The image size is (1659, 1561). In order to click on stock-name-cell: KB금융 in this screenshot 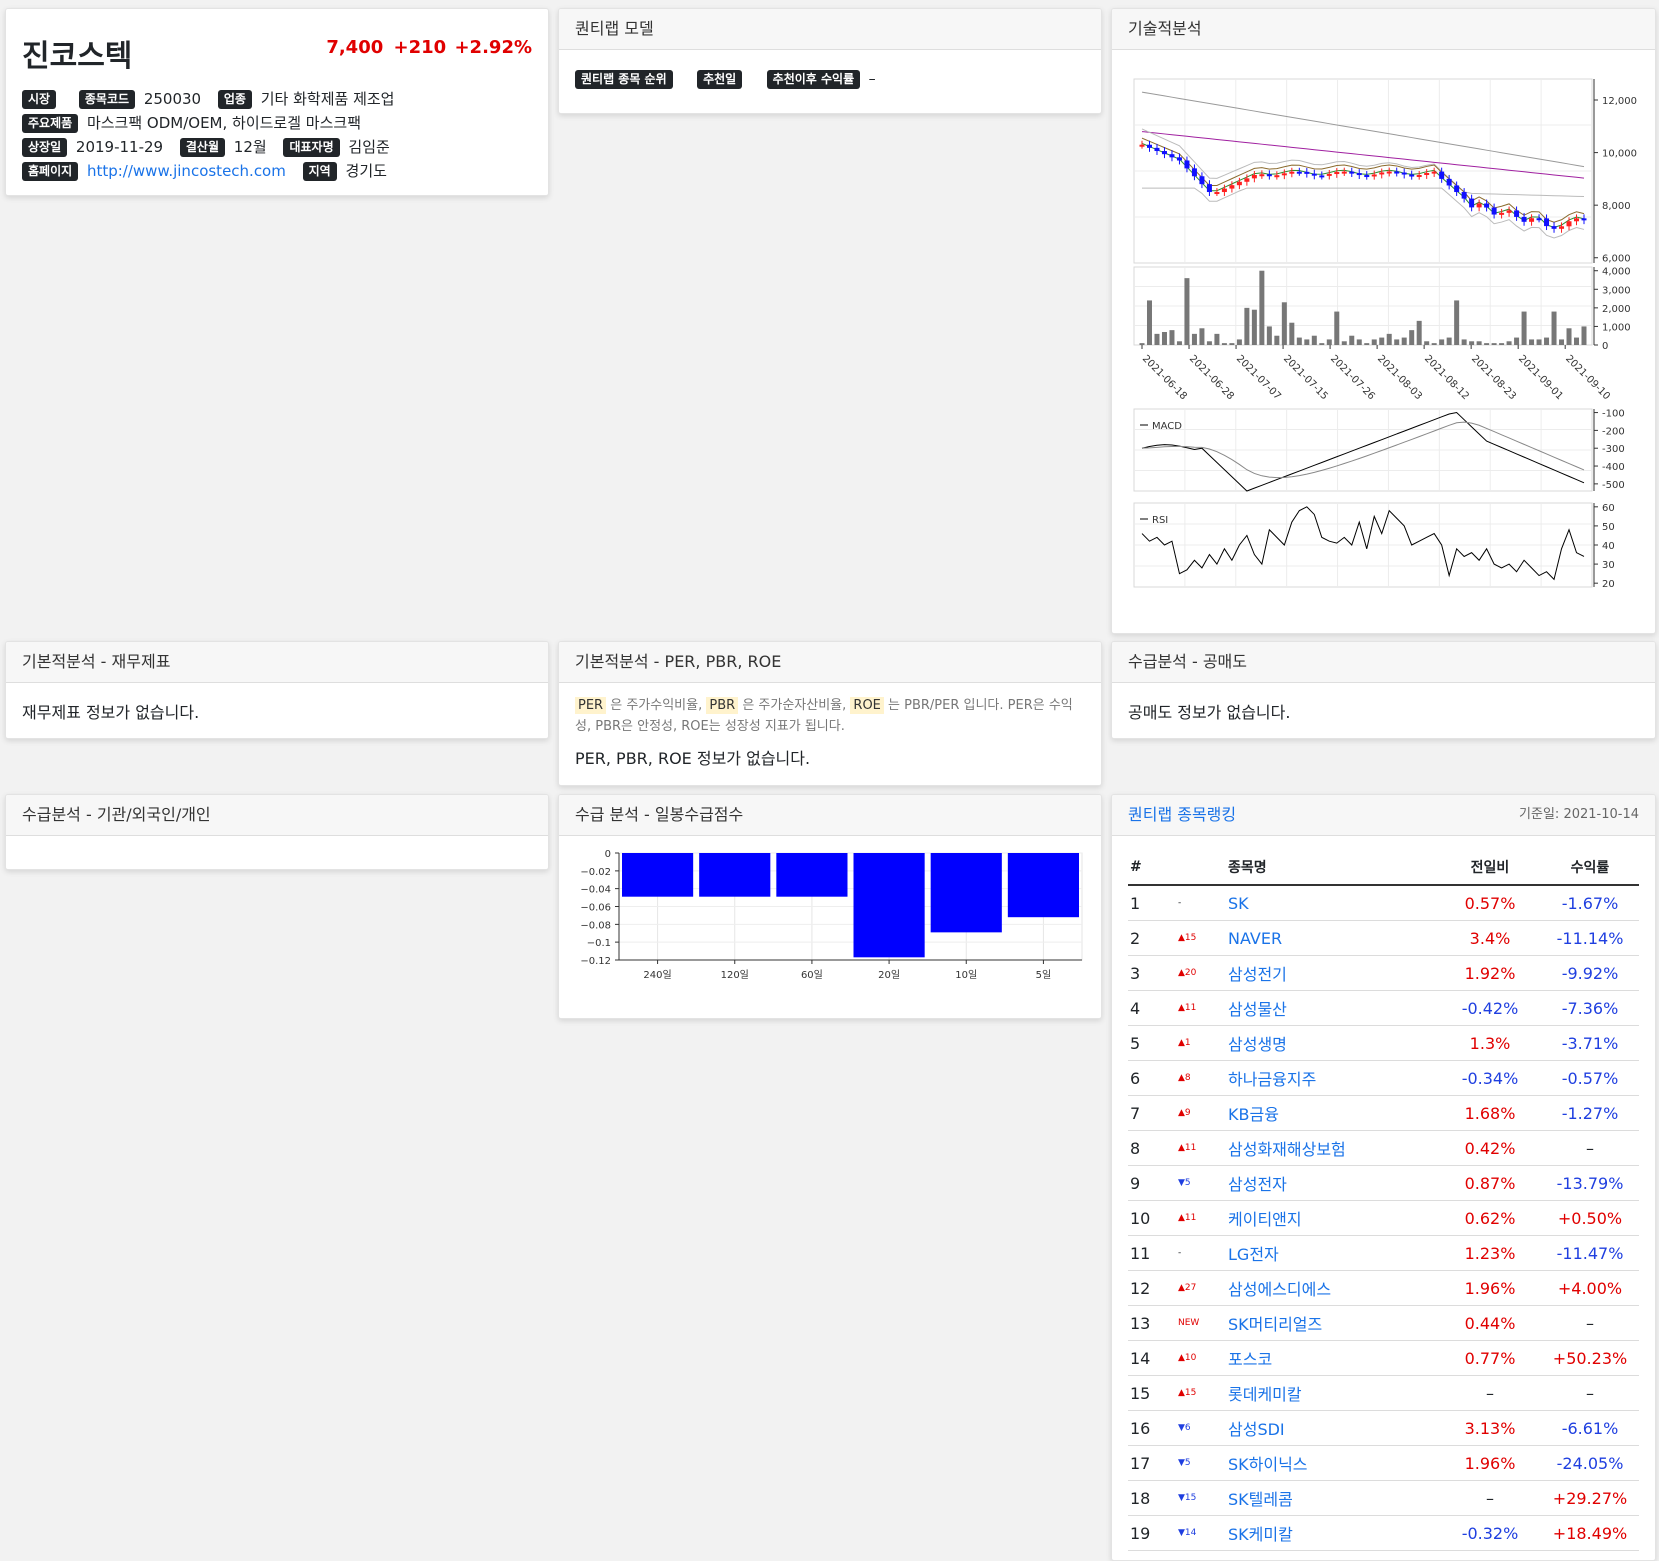, I will do `click(1333, 1113)`.